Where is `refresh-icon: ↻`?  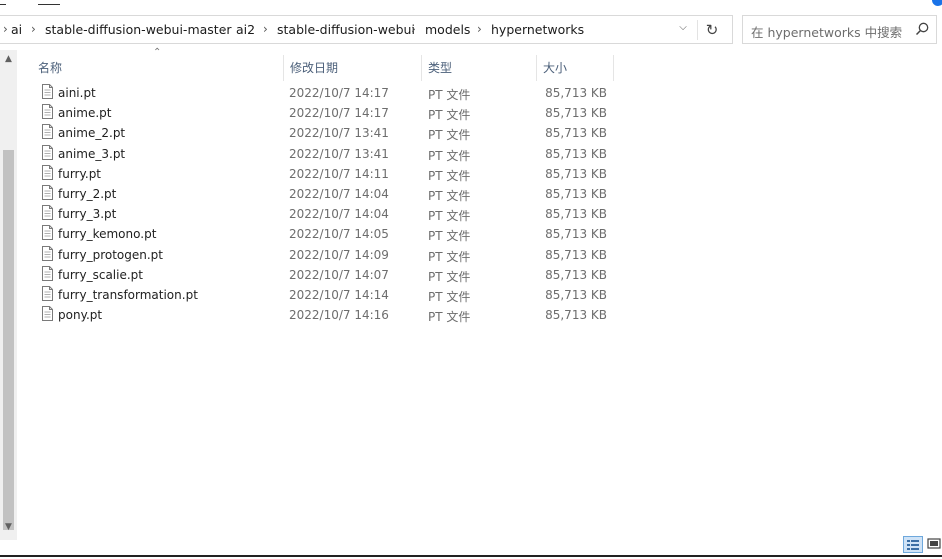
refresh-icon: ↻ is located at coordinates (711, 30).